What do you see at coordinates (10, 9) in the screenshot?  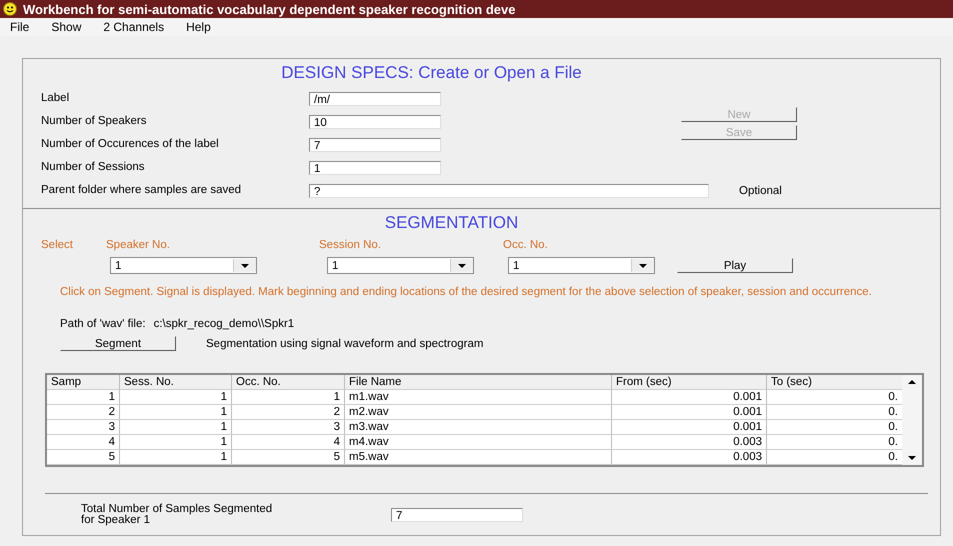 I see `smiley-icon` at bounding box center [10, 9].